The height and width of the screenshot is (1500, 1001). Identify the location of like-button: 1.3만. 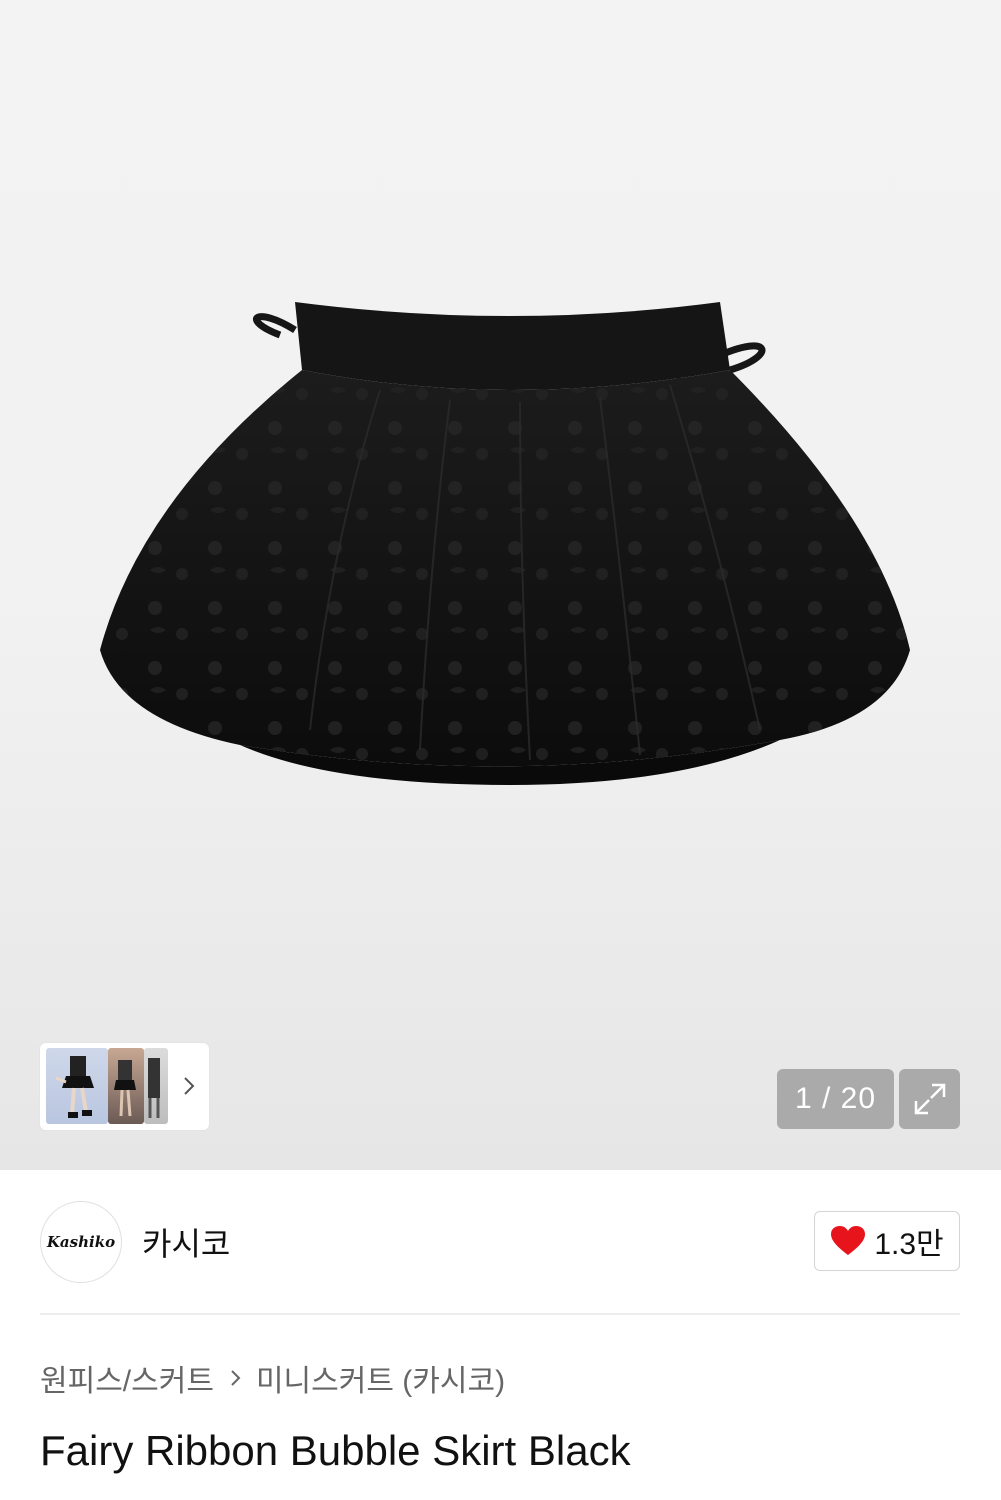
(887, 1241).